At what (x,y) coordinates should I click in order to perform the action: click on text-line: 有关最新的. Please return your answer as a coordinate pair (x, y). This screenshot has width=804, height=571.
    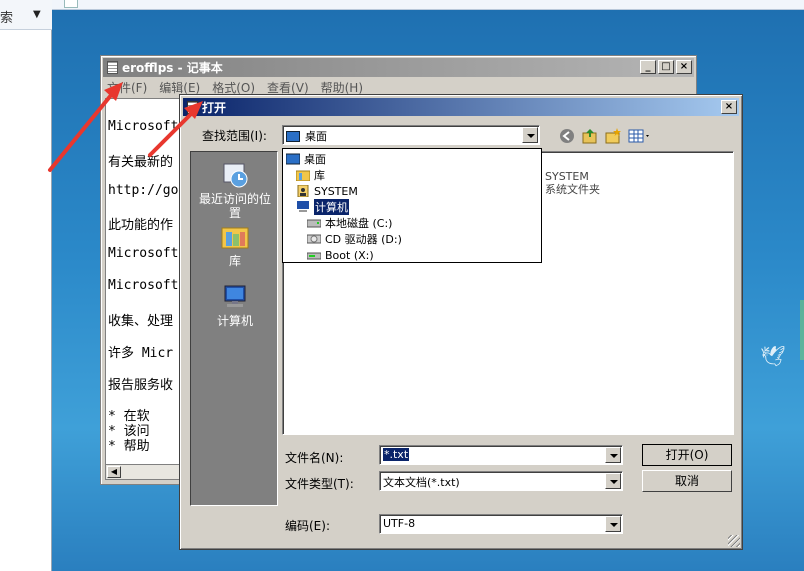
    Looking at the image, I should click on (141, 162).